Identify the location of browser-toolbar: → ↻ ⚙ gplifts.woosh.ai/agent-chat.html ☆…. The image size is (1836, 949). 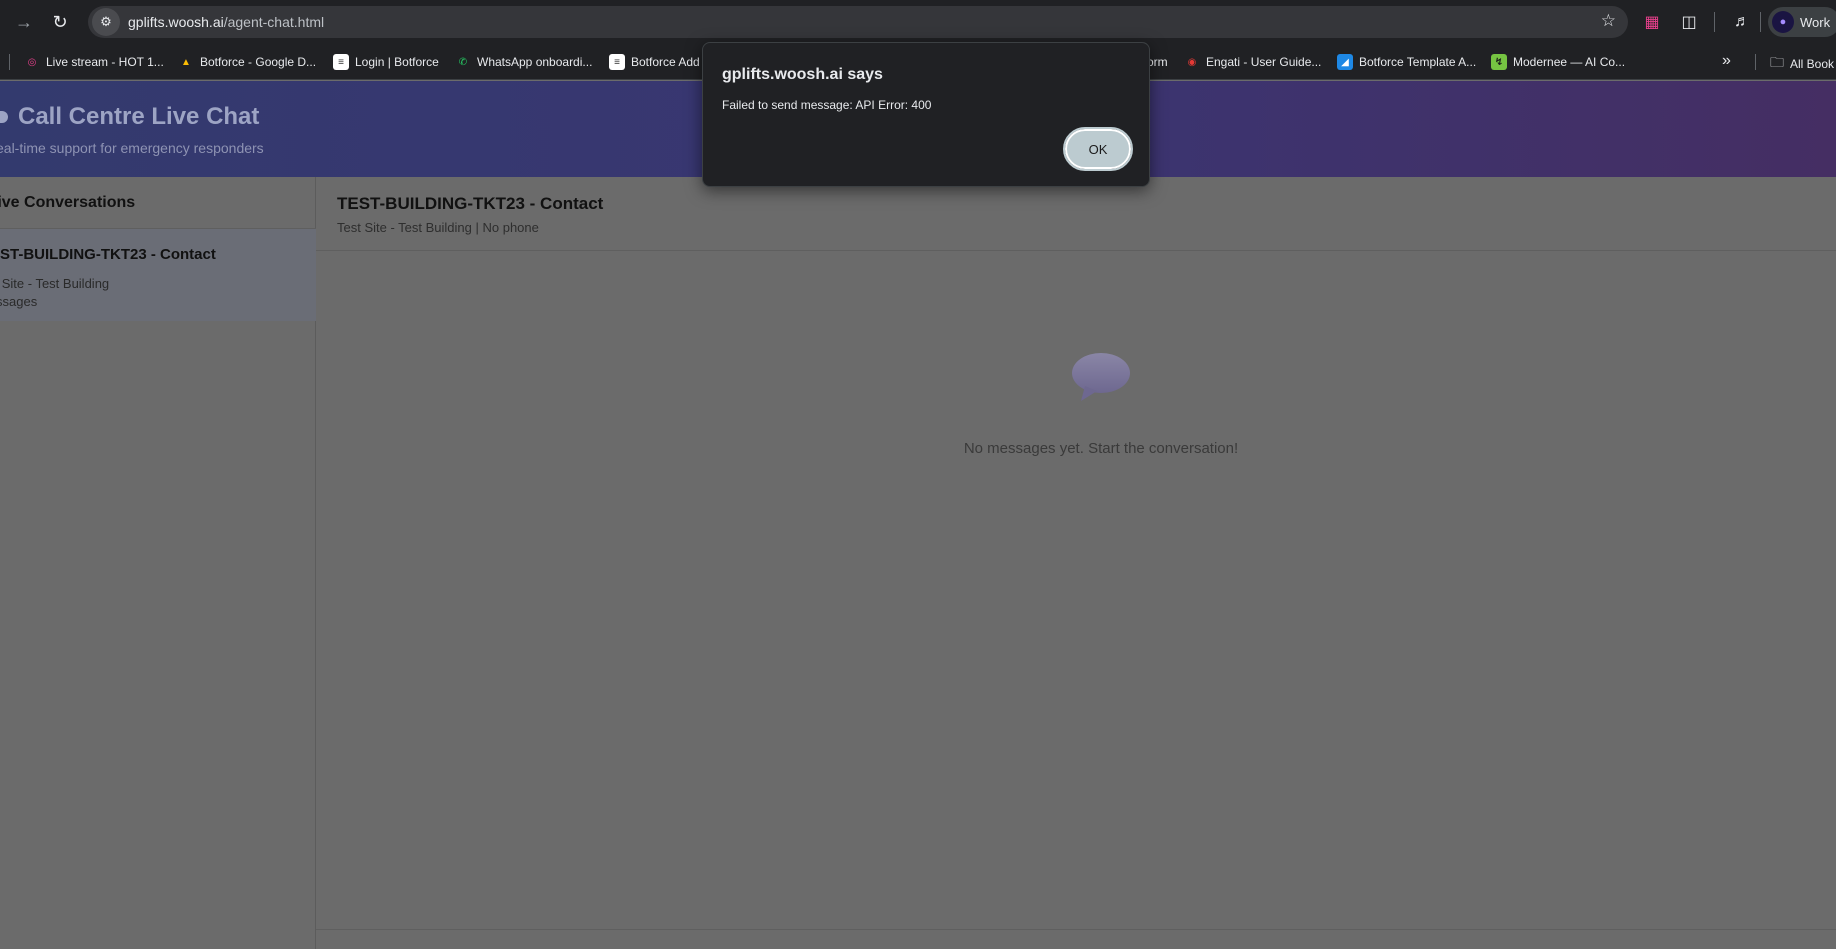
(918, 22).